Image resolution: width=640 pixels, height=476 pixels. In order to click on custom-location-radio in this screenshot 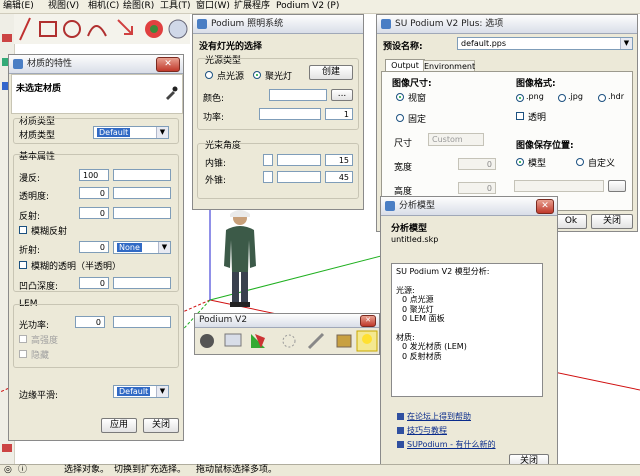, I will do `click(580, 162)`.